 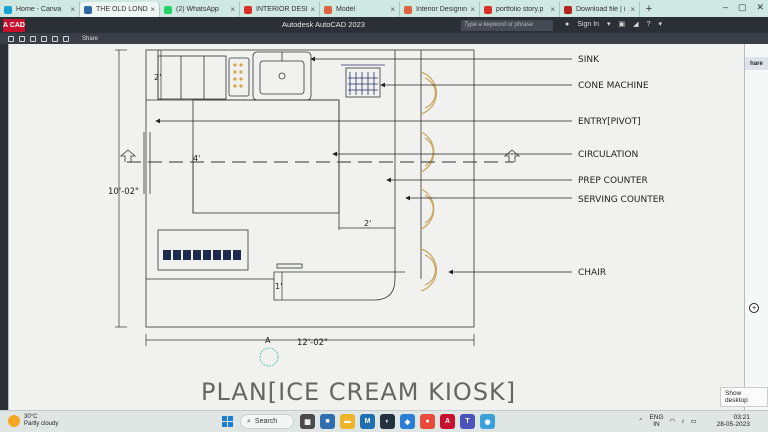 I want to click on volume-icon: ♪, so click(x=682, y=421).